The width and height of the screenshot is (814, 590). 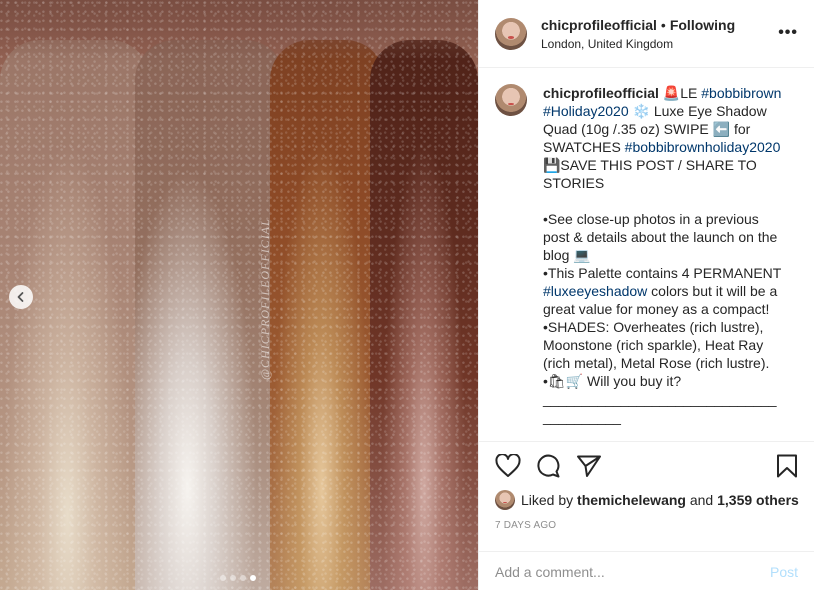 What do you see at coordinates (508, 466) in the screenshot?
I see `heart-icon` at bounding box center [508, 466].